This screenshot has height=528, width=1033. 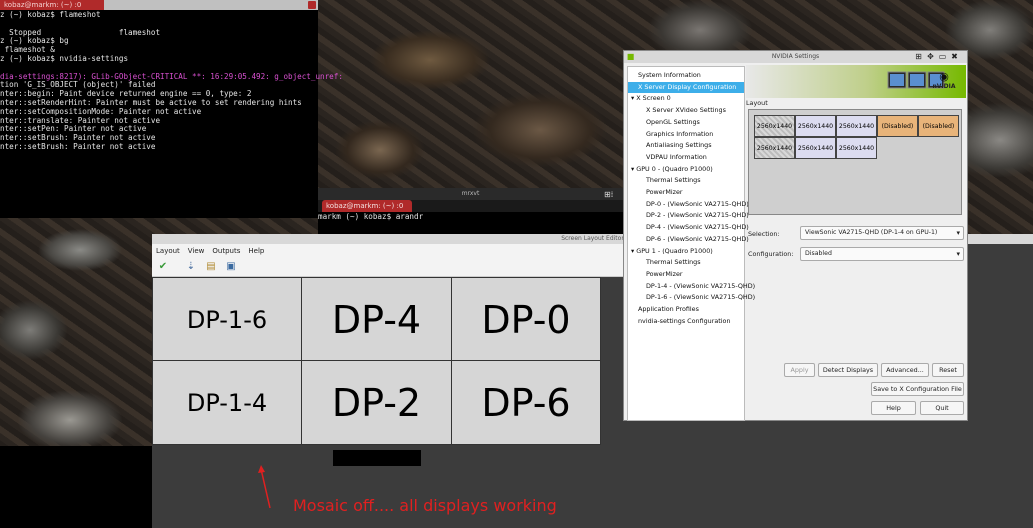 What do you see at coordinates (376, 319) in the screenshot?
I see `monitor-dp-4: DP-4` at bounding box center [376, 319].